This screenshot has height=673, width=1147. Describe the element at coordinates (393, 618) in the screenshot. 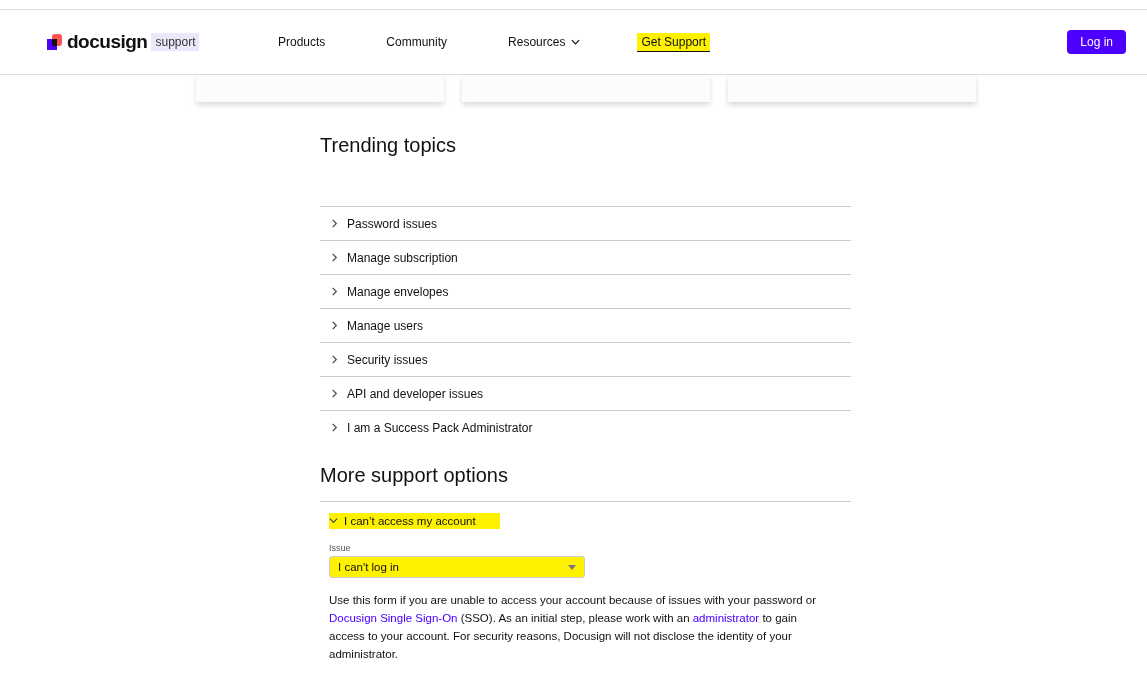

I see `text-link: Docusign Single Sign-On` at that location.